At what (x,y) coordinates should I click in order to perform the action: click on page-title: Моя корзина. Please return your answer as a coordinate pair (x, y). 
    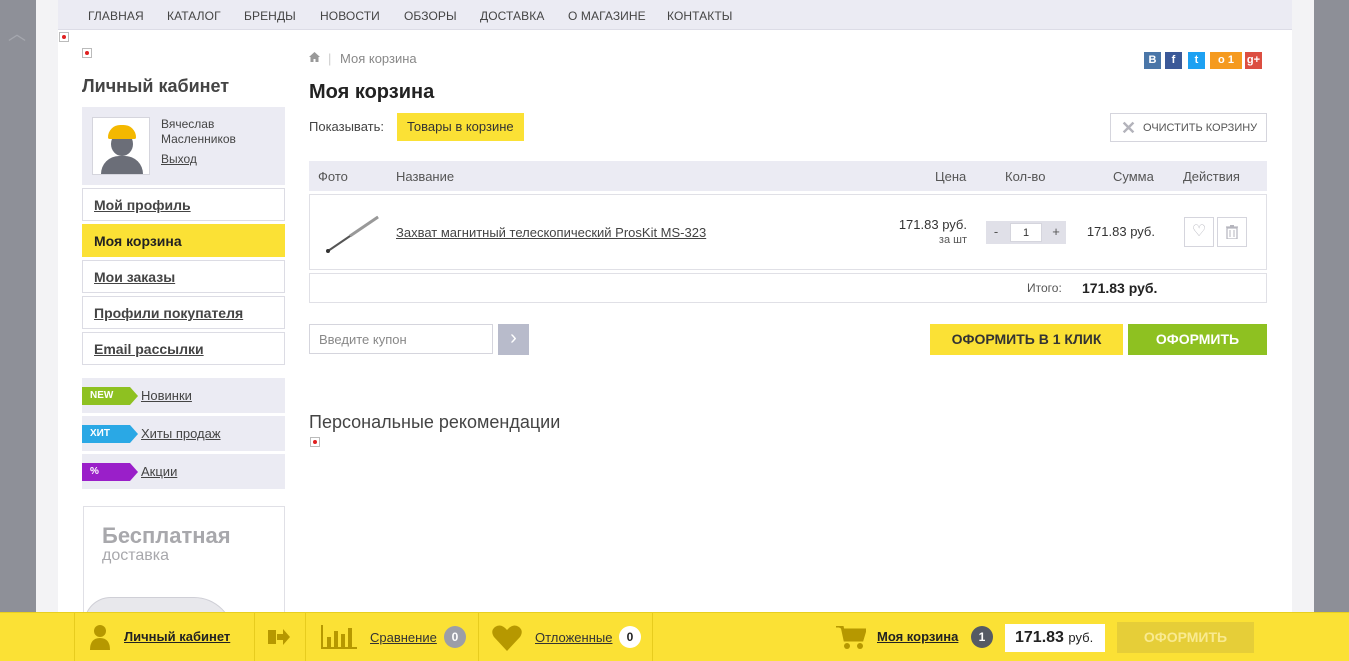
    Looking at the image, I should click on (372, 92).